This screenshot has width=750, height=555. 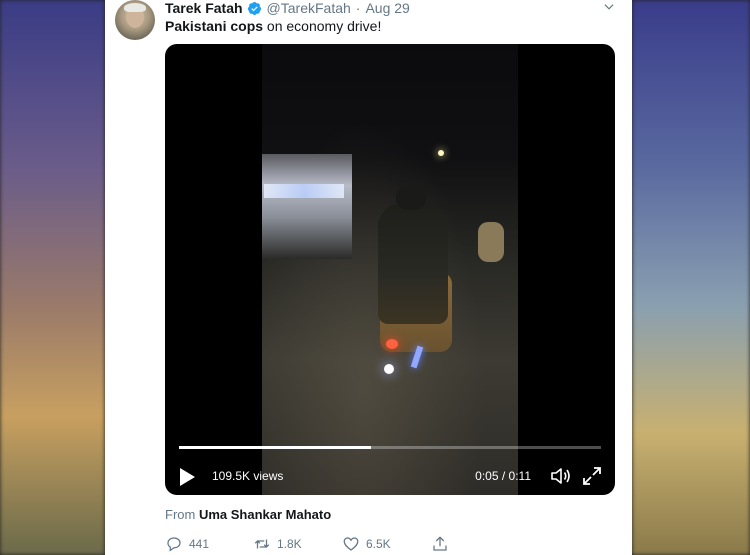 What do you see at coordinates (262, 544) in the screenshot?
I see `retweet-icon` at bounding box center [262, 544].